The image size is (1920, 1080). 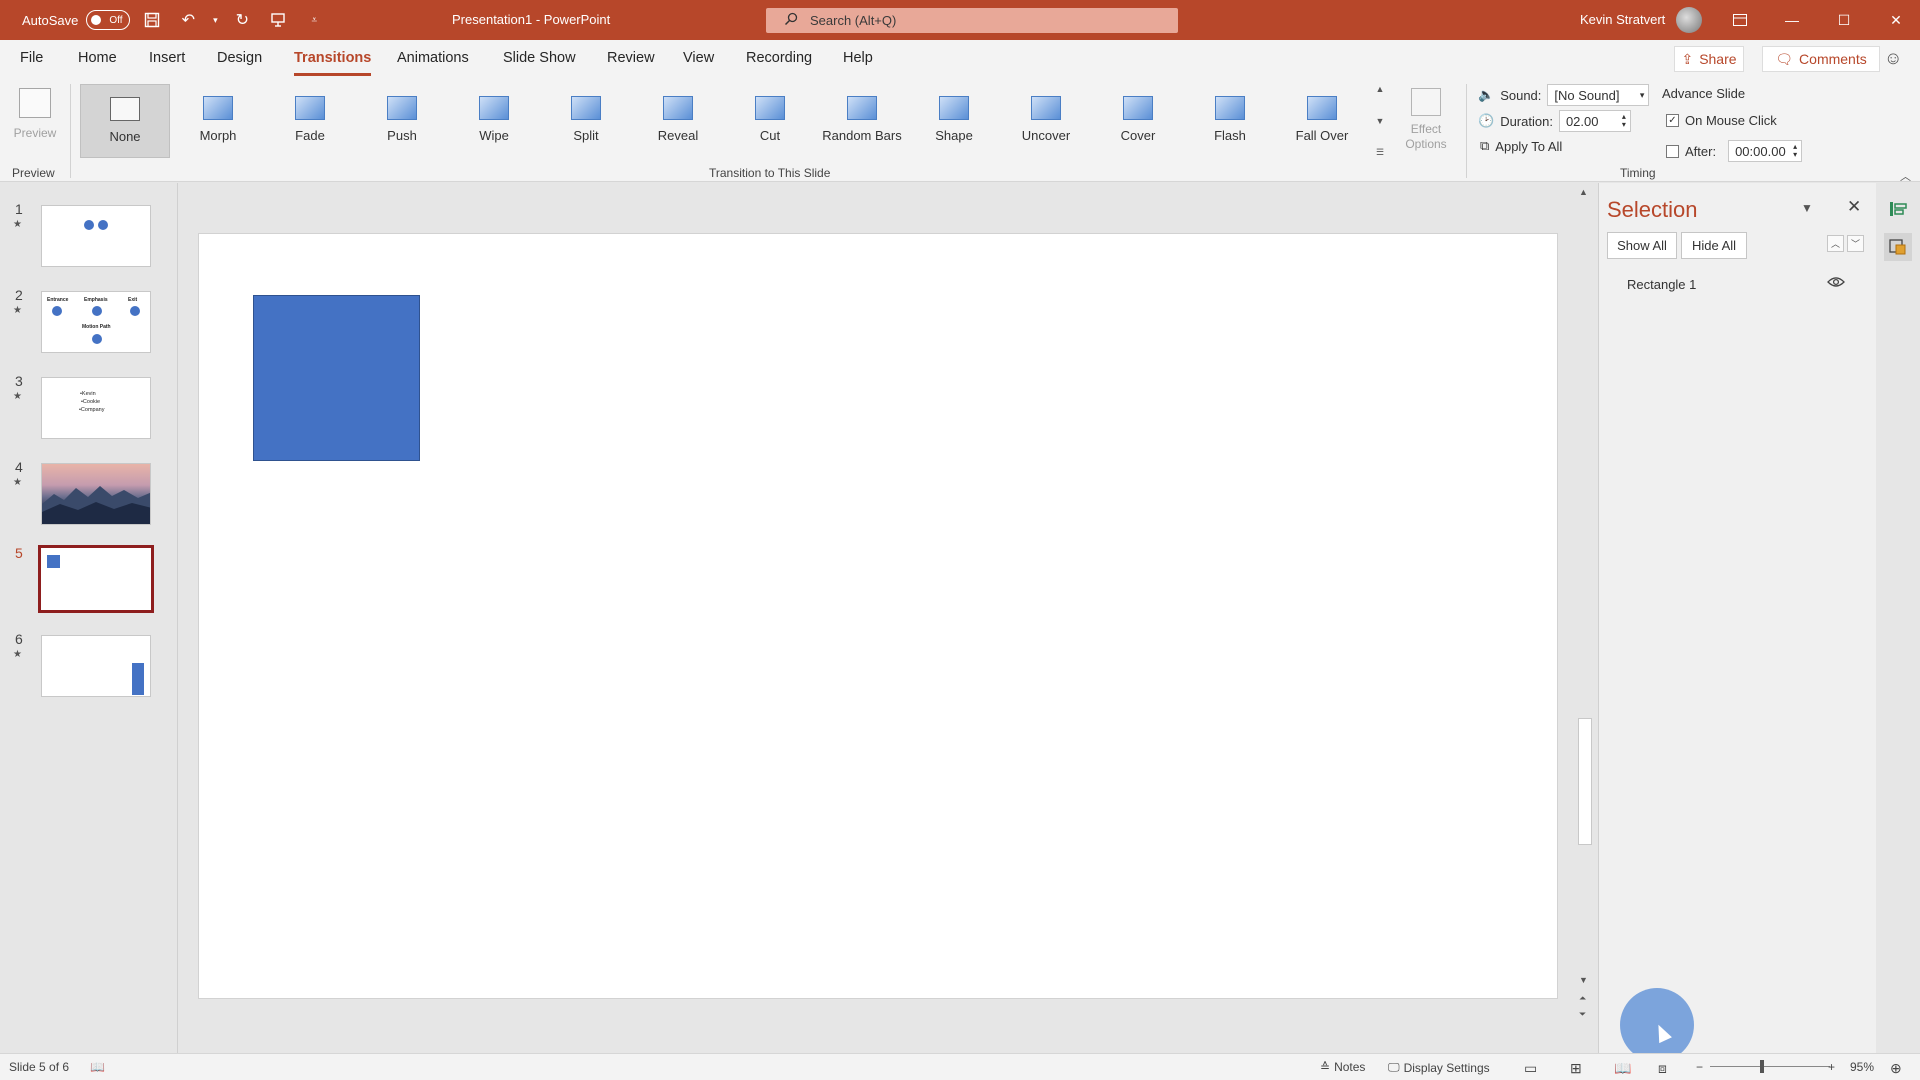 I want to click on transition-label: Split, so click(x=586, y=135).